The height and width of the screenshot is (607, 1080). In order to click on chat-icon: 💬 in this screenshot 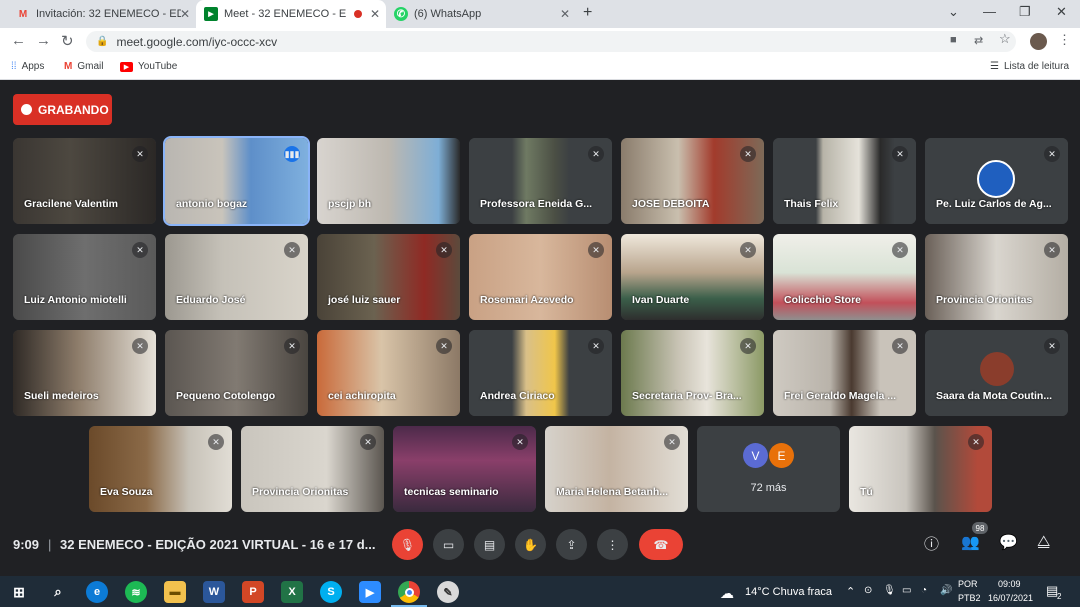, I will do `click(1008, 542)`.